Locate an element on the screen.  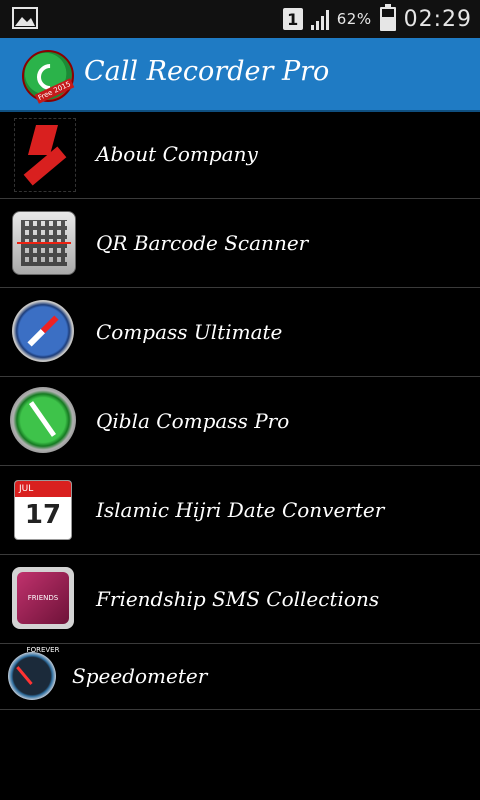
call-recorder-logo-icon: Free 2015 is located at coordinates (48, 77).